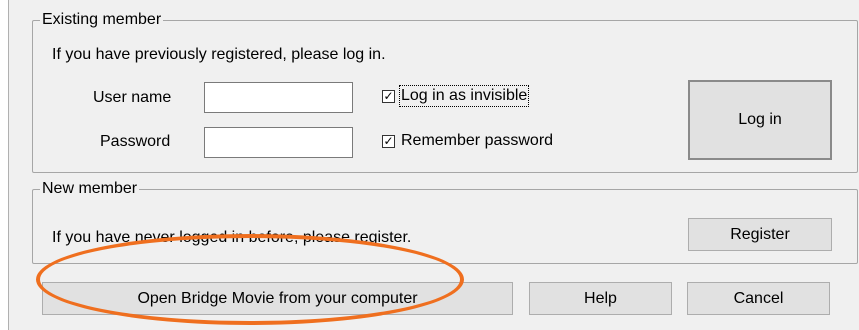  I want to click on help-button: Help, so click(600, 298).